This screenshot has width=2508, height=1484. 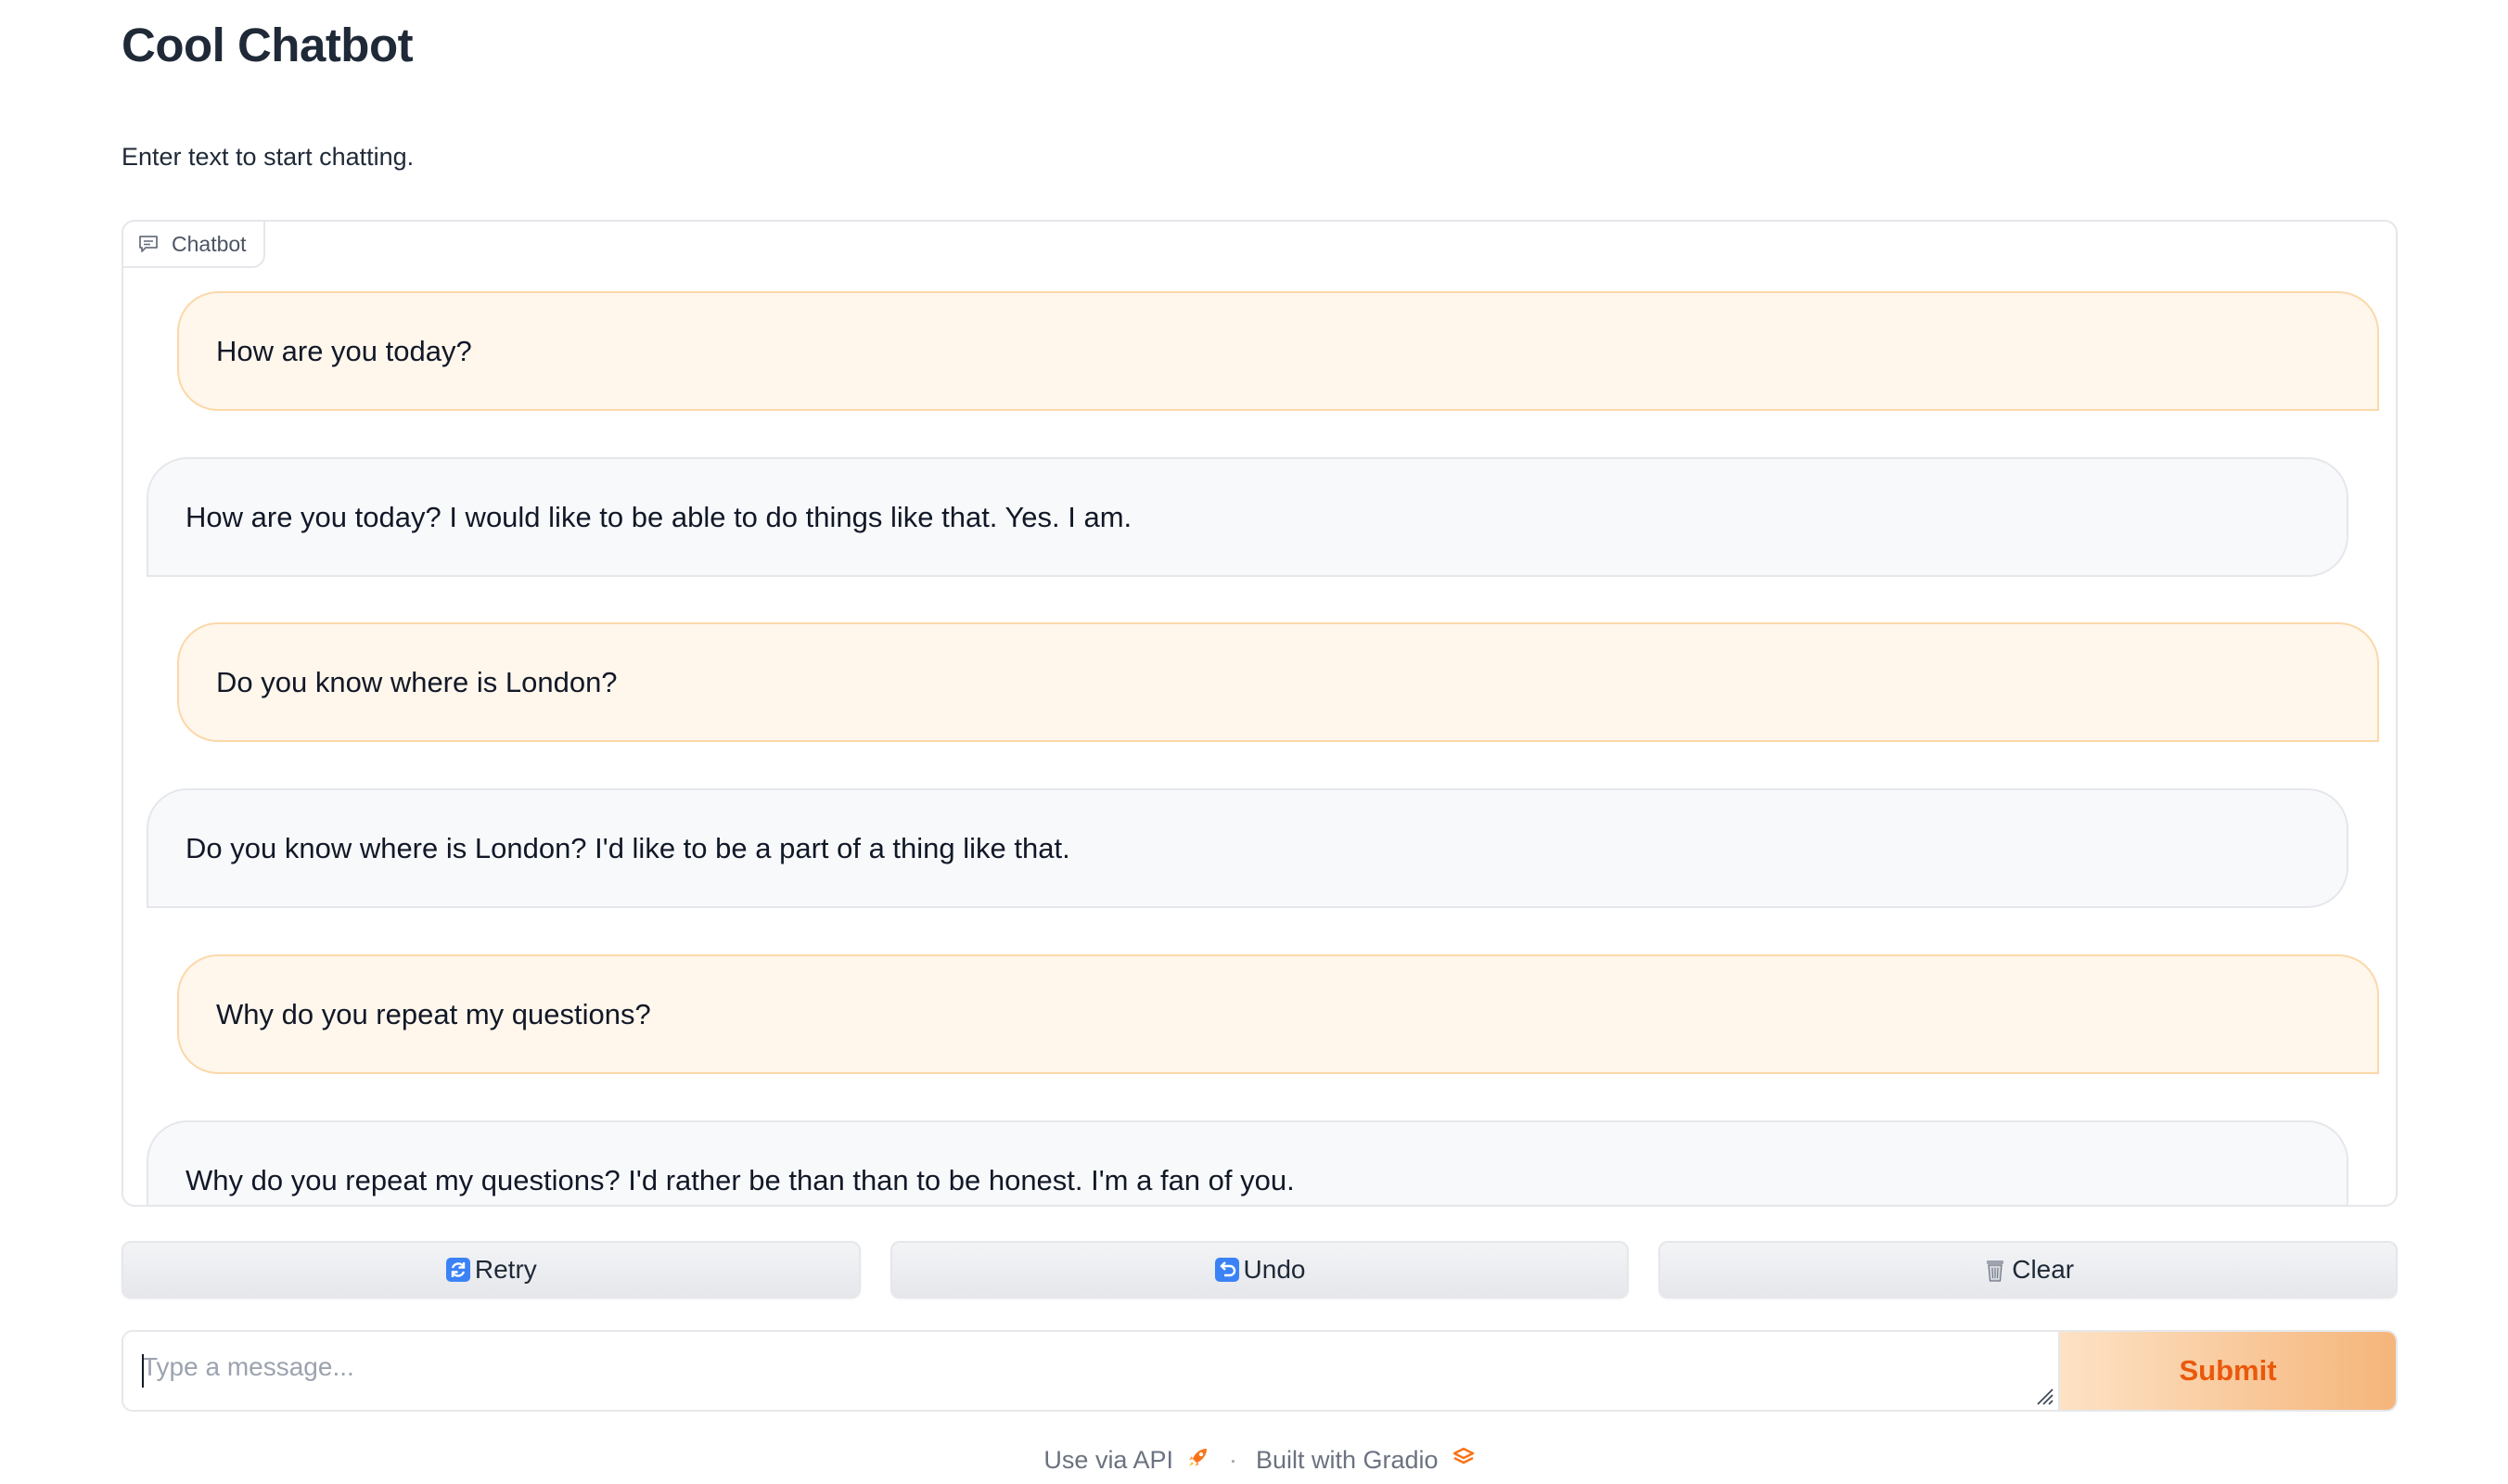 What do you see at coordinates (458, 1270) in the screenshot?
I see `retry-icon` at bounding box center [458, 1270].